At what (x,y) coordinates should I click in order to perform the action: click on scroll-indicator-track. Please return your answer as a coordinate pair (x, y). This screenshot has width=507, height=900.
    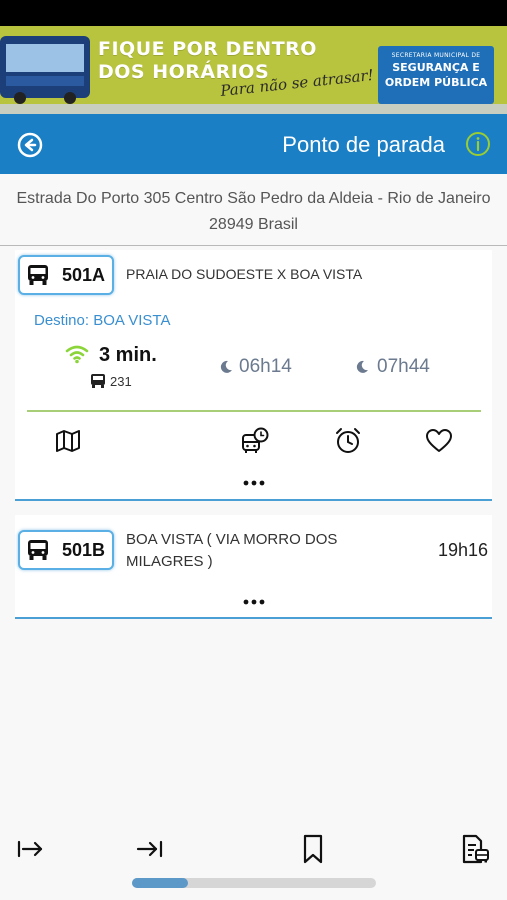
    Looking at the image, I should click on (254, 883).